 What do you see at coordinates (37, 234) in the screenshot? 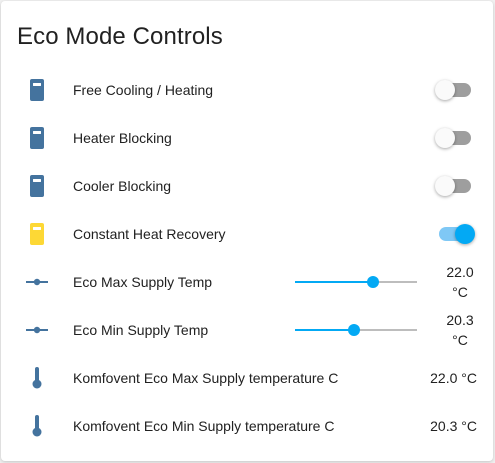
I see `device-icon-active` at bounding box center [37, 234].